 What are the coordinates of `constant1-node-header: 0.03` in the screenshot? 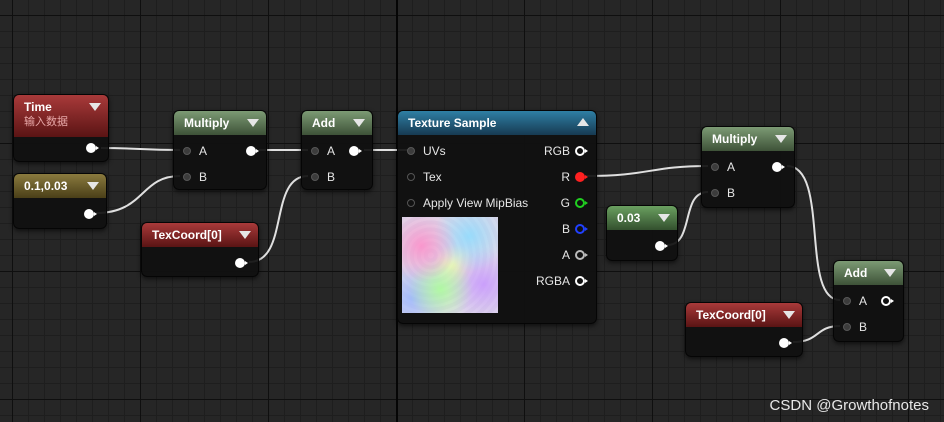 It's located at (642, 218).